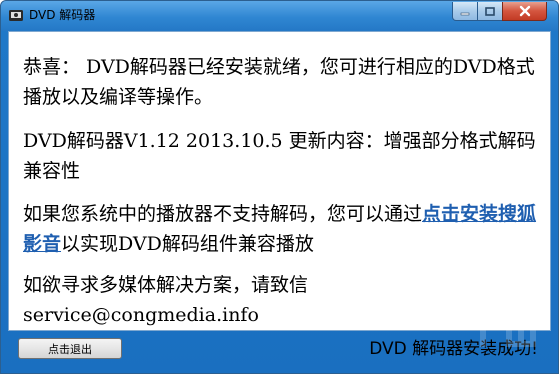  What do you see at coordinates (62, 15) in the screenshot?
I see `window-title: DVD 解码器` at bounding box center [62, 15].